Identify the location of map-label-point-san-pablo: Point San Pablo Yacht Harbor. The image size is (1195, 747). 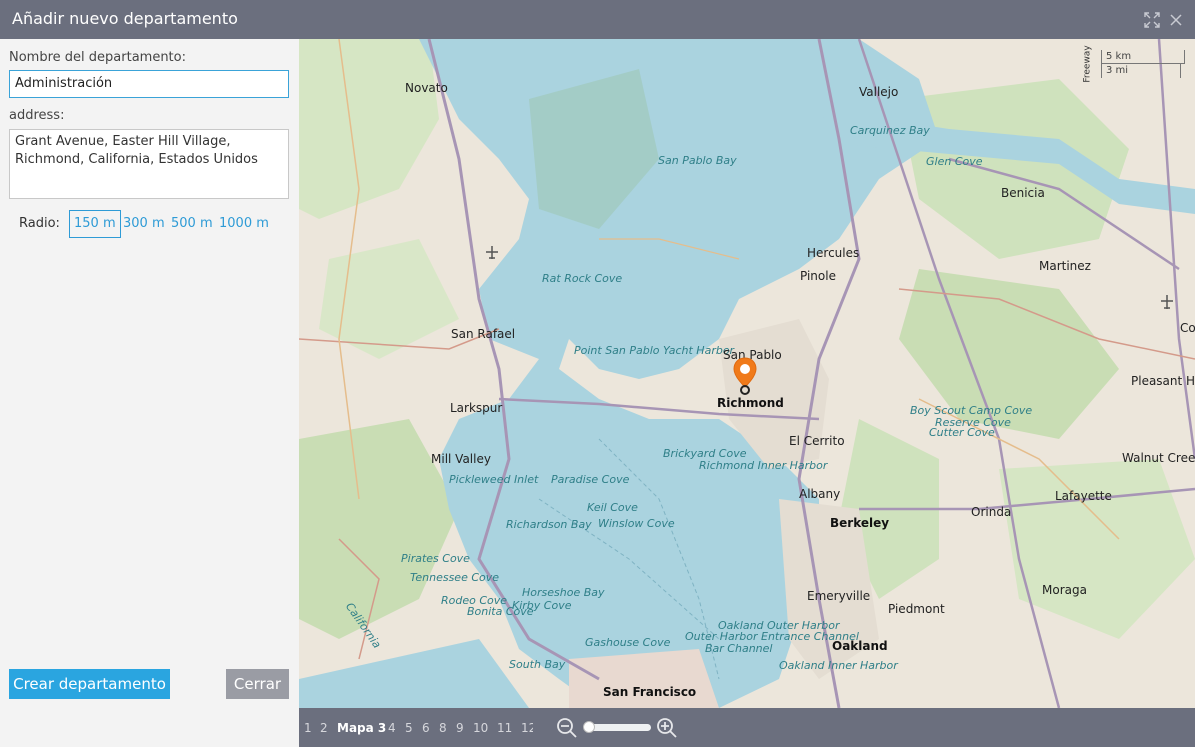
(654, 350).